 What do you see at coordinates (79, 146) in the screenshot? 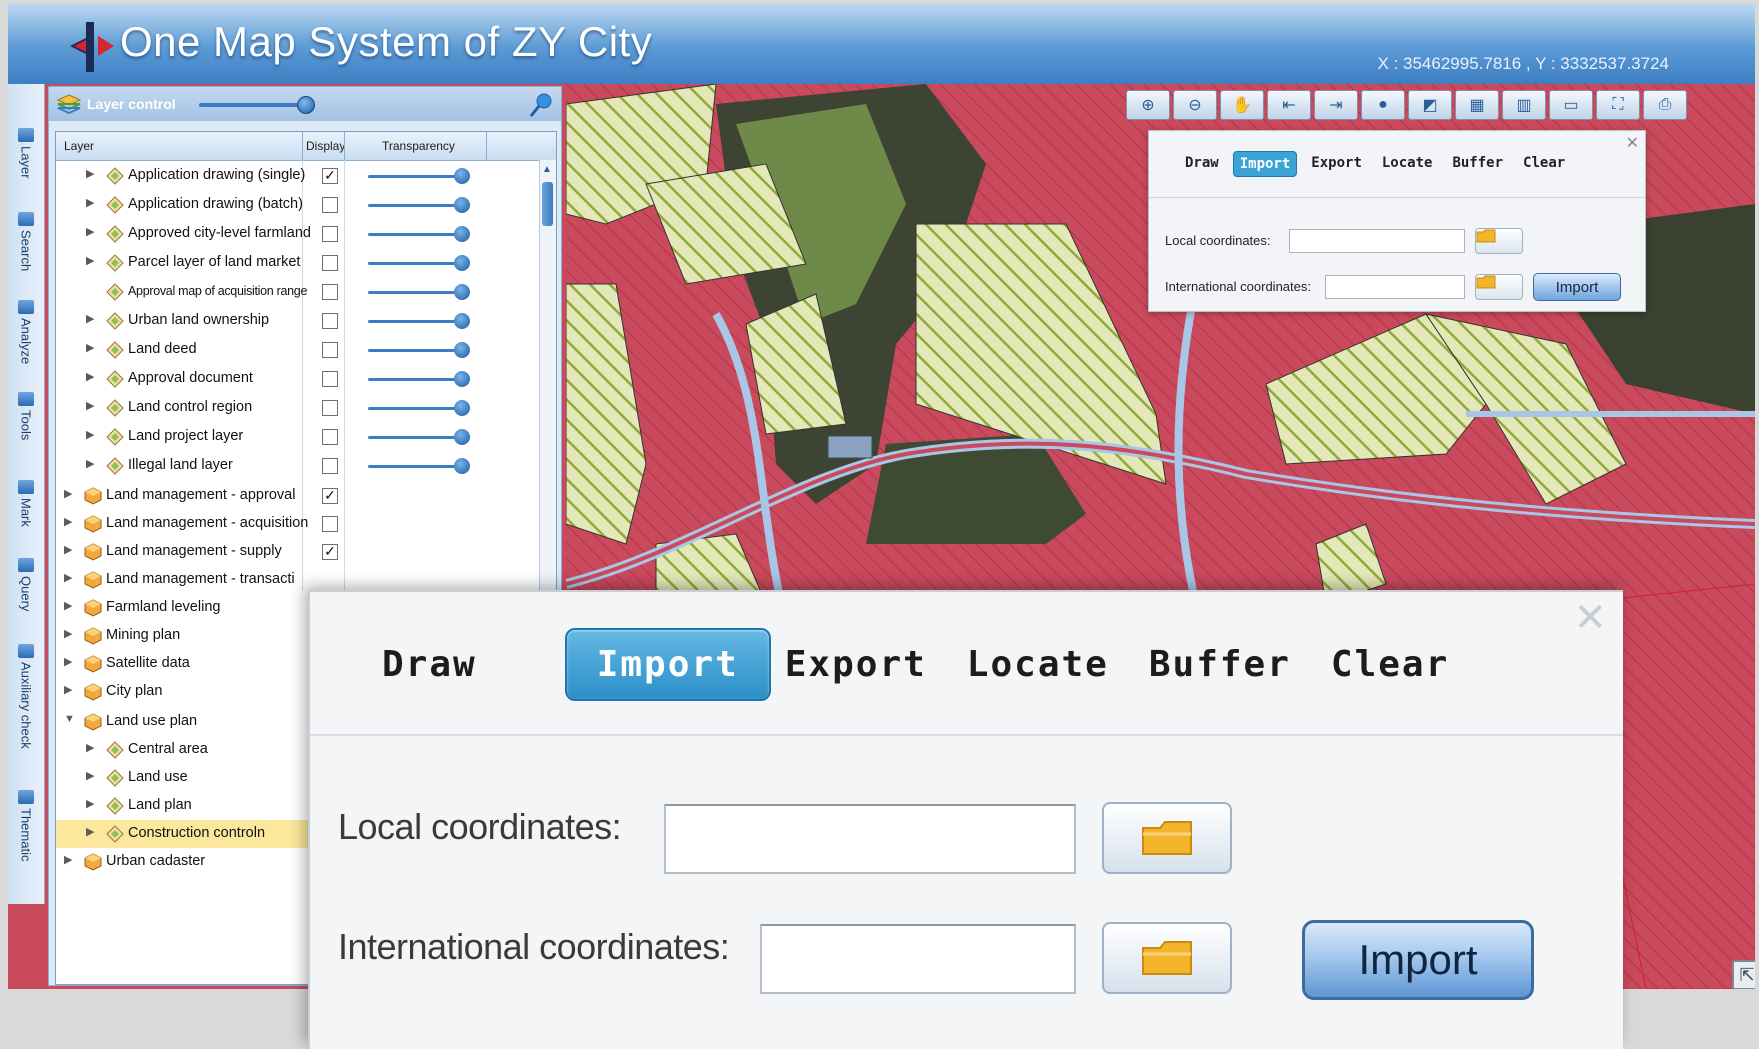
I see `column-layer: Layer` at bounding box center [79, 146].